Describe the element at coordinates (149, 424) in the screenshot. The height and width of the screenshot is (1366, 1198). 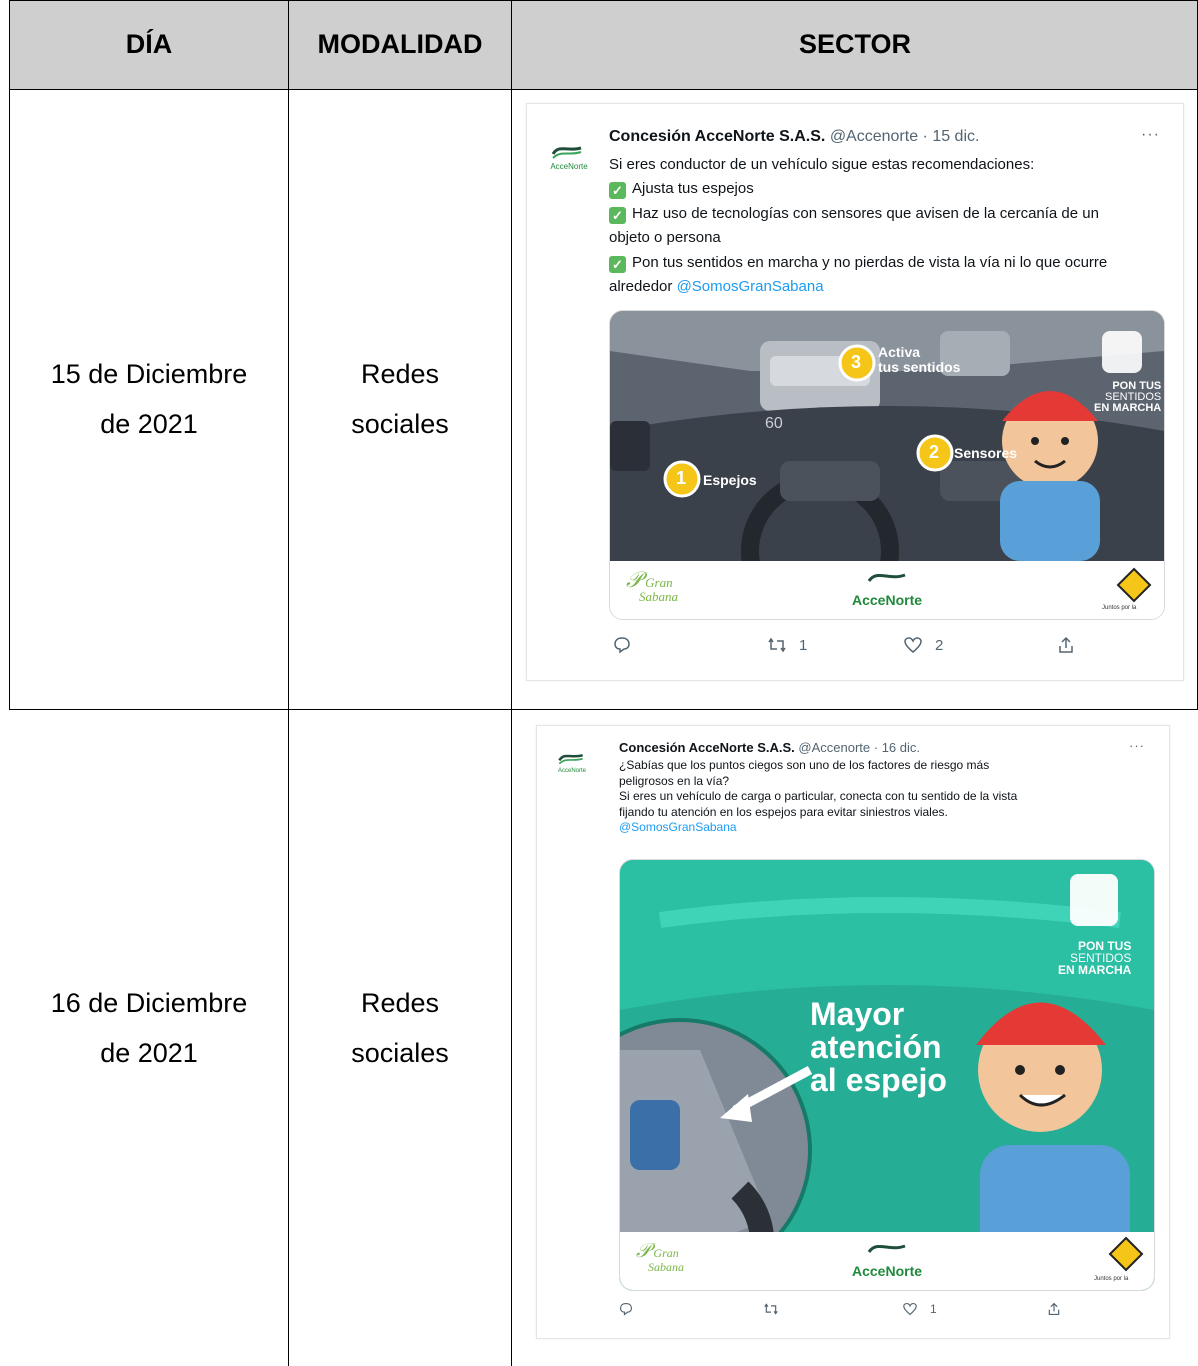
I see `row-1-dia-line2: de 2021` at that location.